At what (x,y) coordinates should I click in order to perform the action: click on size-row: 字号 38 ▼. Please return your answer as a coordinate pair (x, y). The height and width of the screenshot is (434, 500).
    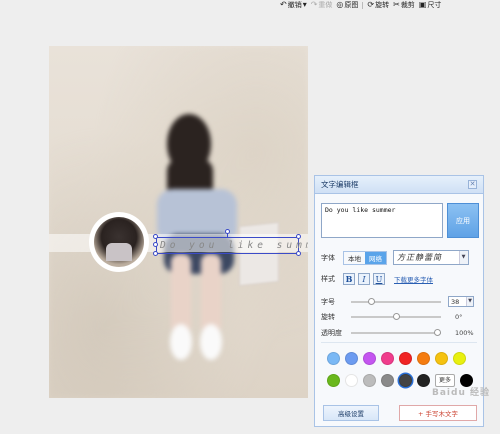
    Looking at the image, I should click on (397, 301).